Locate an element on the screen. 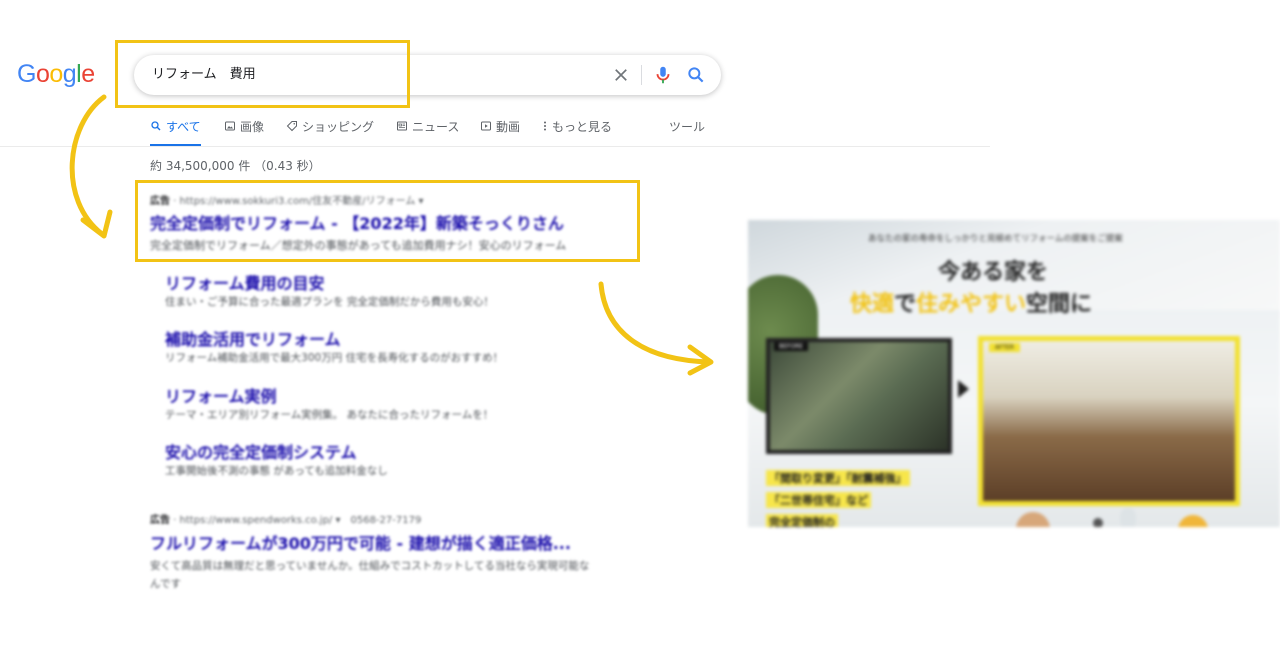  tab-shopping: ショッピング is located at coordinates (330, 132).